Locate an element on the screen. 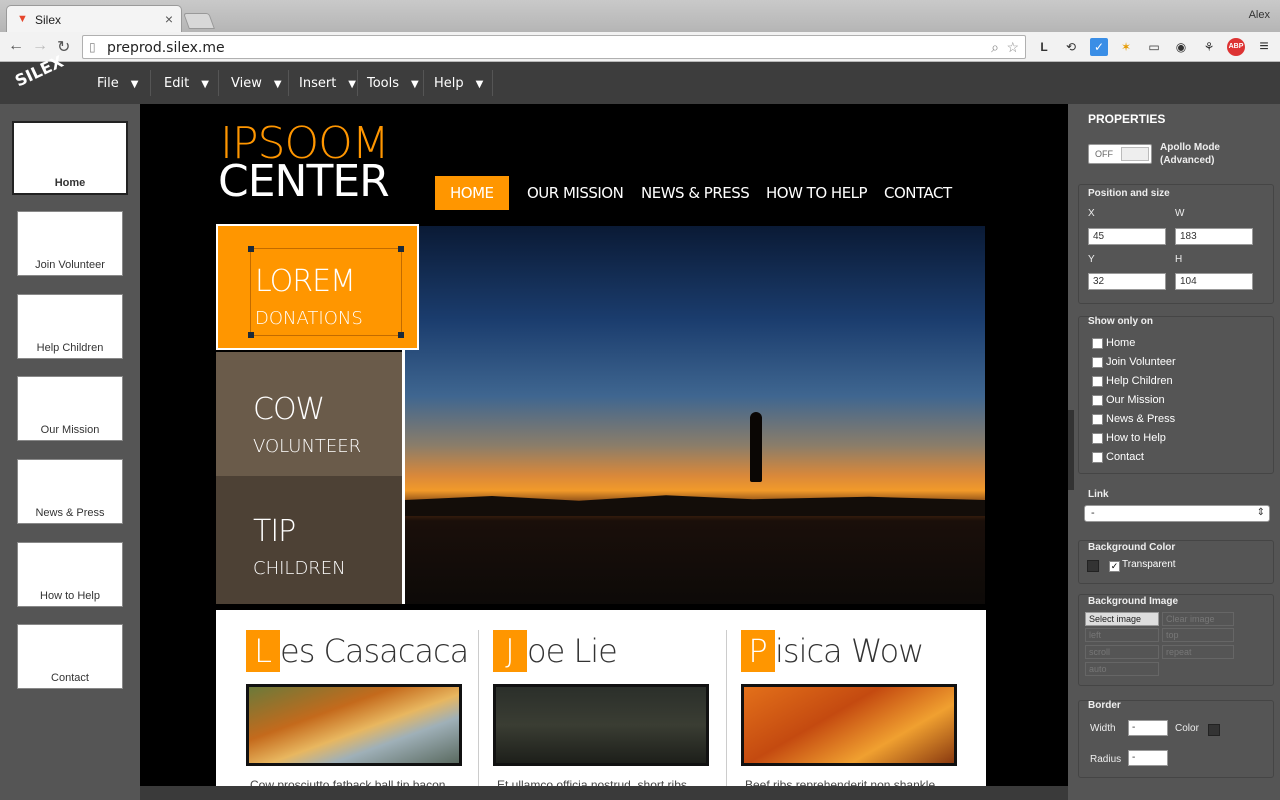 The image size is (1280, 800). bg-position-x-select: left is located at coordinates (1122, 635).